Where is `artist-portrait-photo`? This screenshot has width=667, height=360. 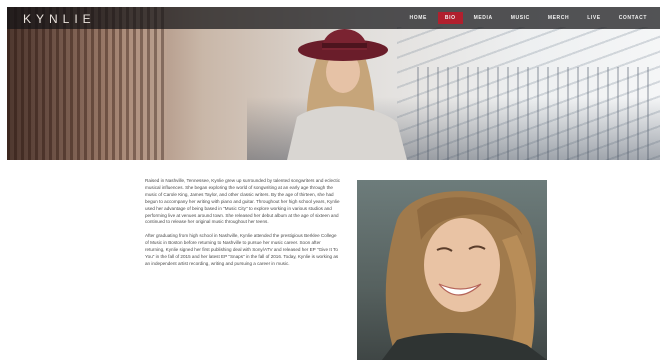
artist-portrait-photo is located at coordinates (452, 270).